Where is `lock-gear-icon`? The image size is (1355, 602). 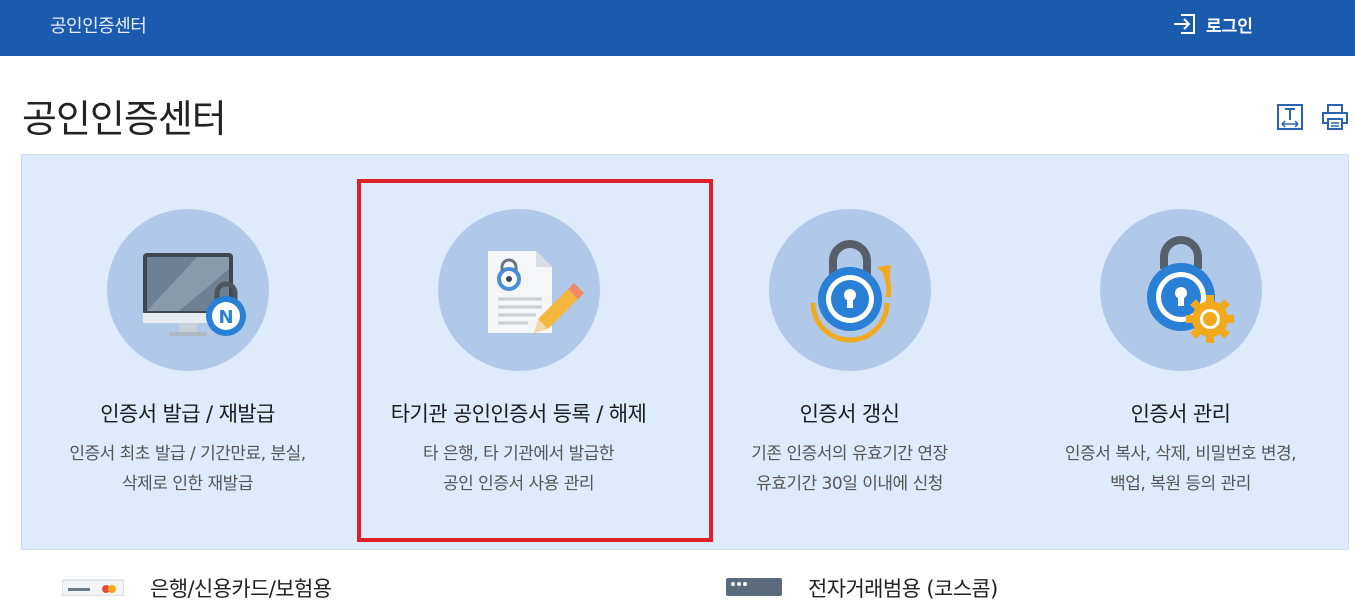 lock-gear-icon is located at coordinates (1190, 289).